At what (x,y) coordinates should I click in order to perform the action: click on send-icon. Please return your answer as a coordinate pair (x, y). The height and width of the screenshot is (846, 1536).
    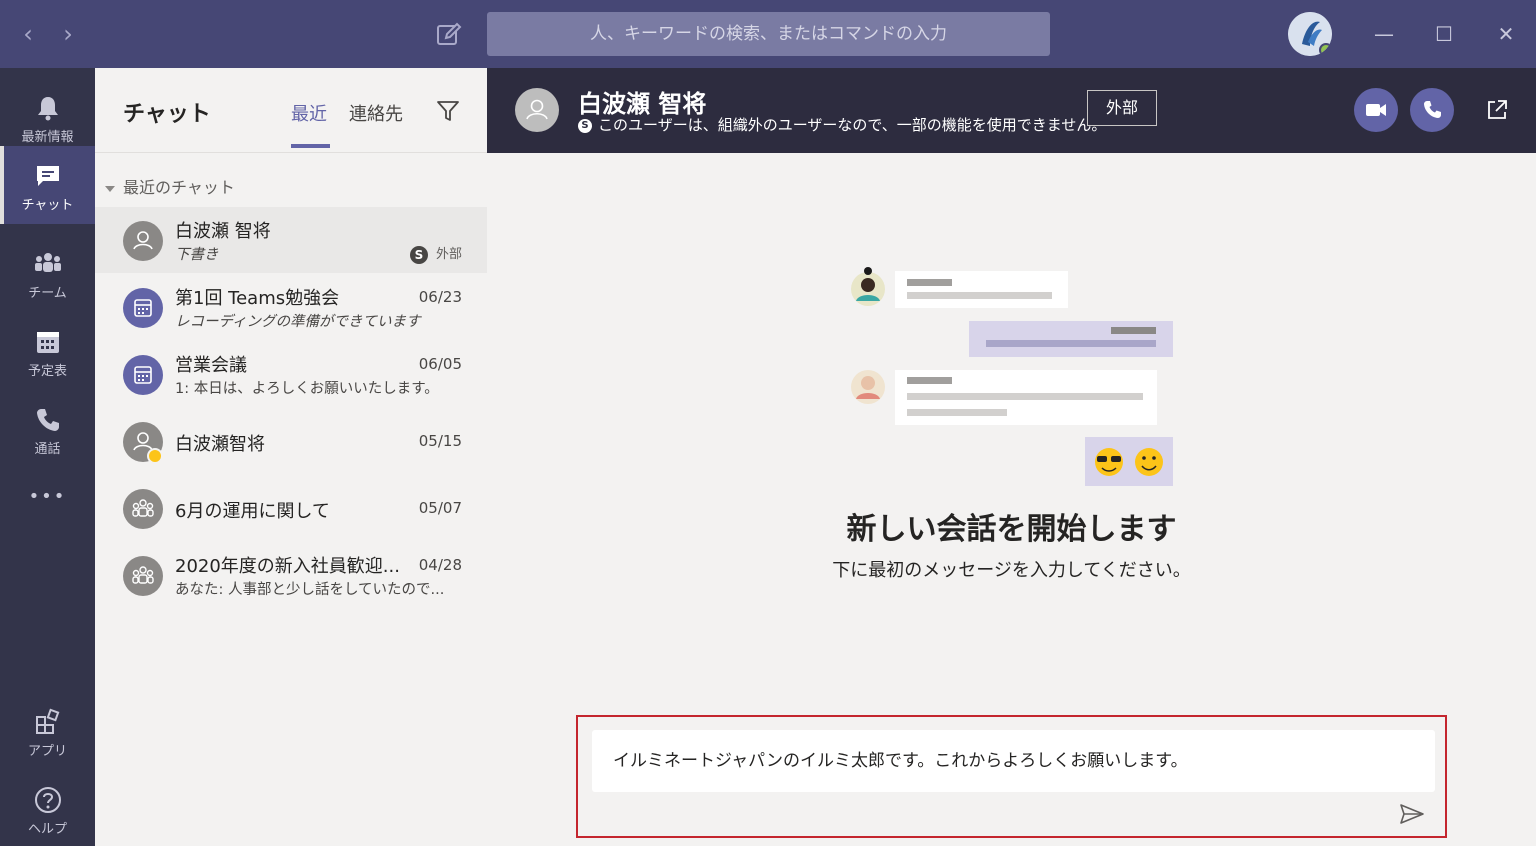
    Looking at the image, I should click on (1412, 814).